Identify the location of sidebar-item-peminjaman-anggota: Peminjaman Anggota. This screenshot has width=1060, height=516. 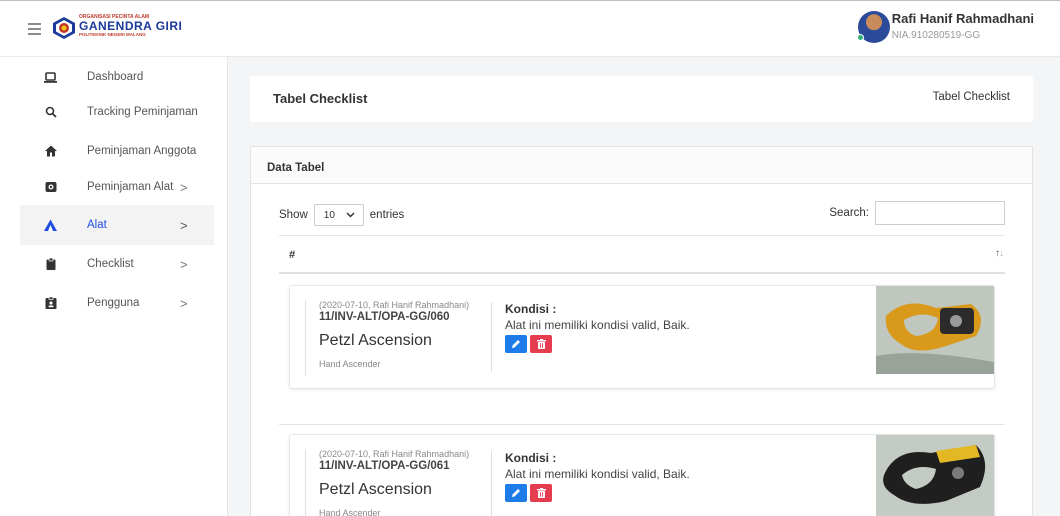
(117, 151).